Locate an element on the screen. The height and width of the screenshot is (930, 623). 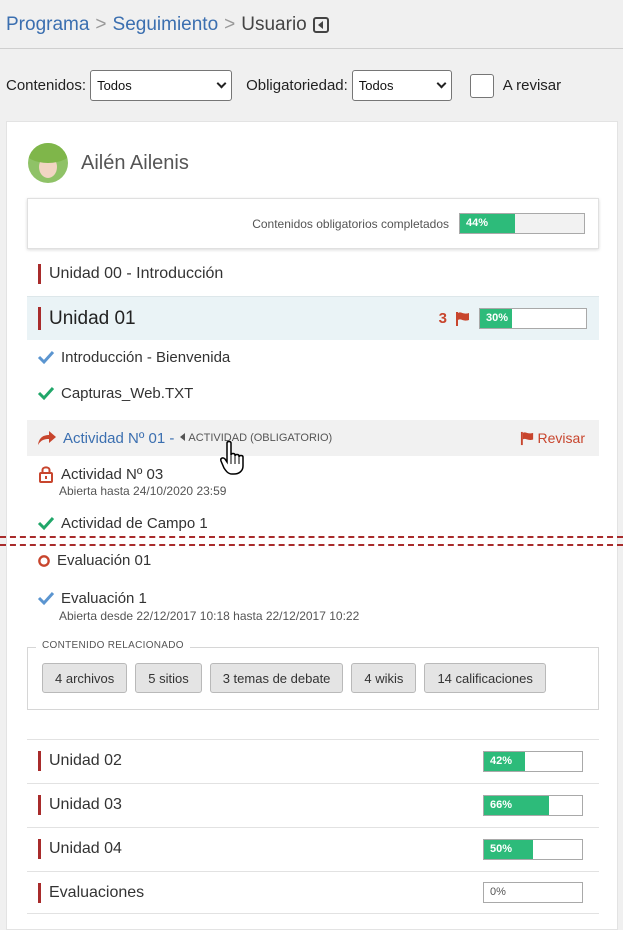
actividad-01-tag: ACTIVIDAD (OBLIGATORIO) is located at coordinates (260, 438).